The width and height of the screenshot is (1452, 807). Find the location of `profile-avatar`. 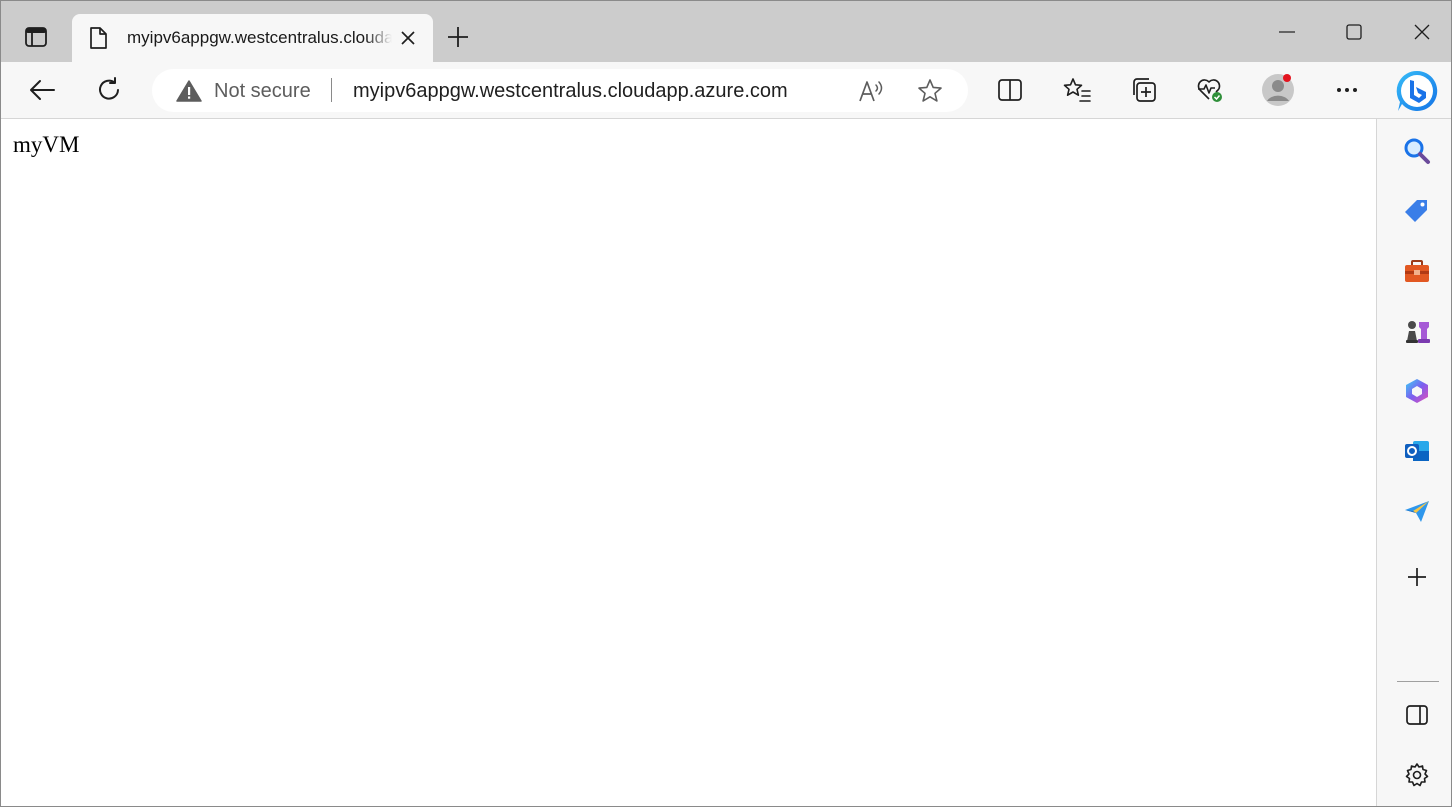

profile-avatar is located at coordinates (1278, 90).